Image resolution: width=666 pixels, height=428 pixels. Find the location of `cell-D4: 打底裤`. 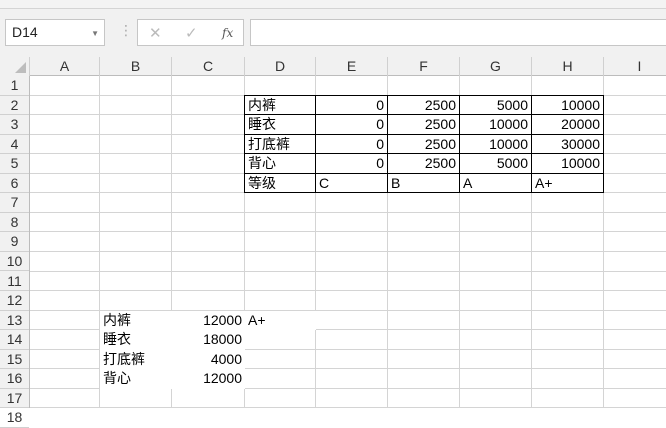

cell-D4: 打底裤 is located at coordinates (280, 144).